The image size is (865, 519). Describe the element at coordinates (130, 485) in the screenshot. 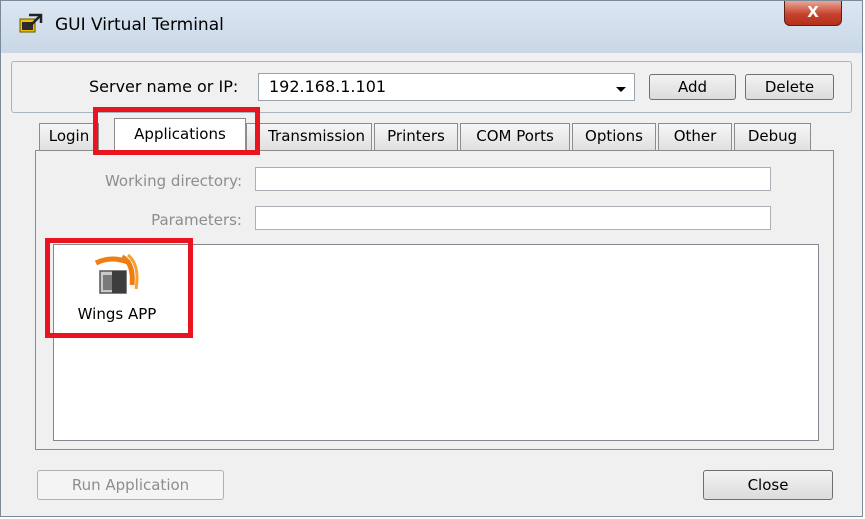

I see `run-application-button: Run Application` at that location.